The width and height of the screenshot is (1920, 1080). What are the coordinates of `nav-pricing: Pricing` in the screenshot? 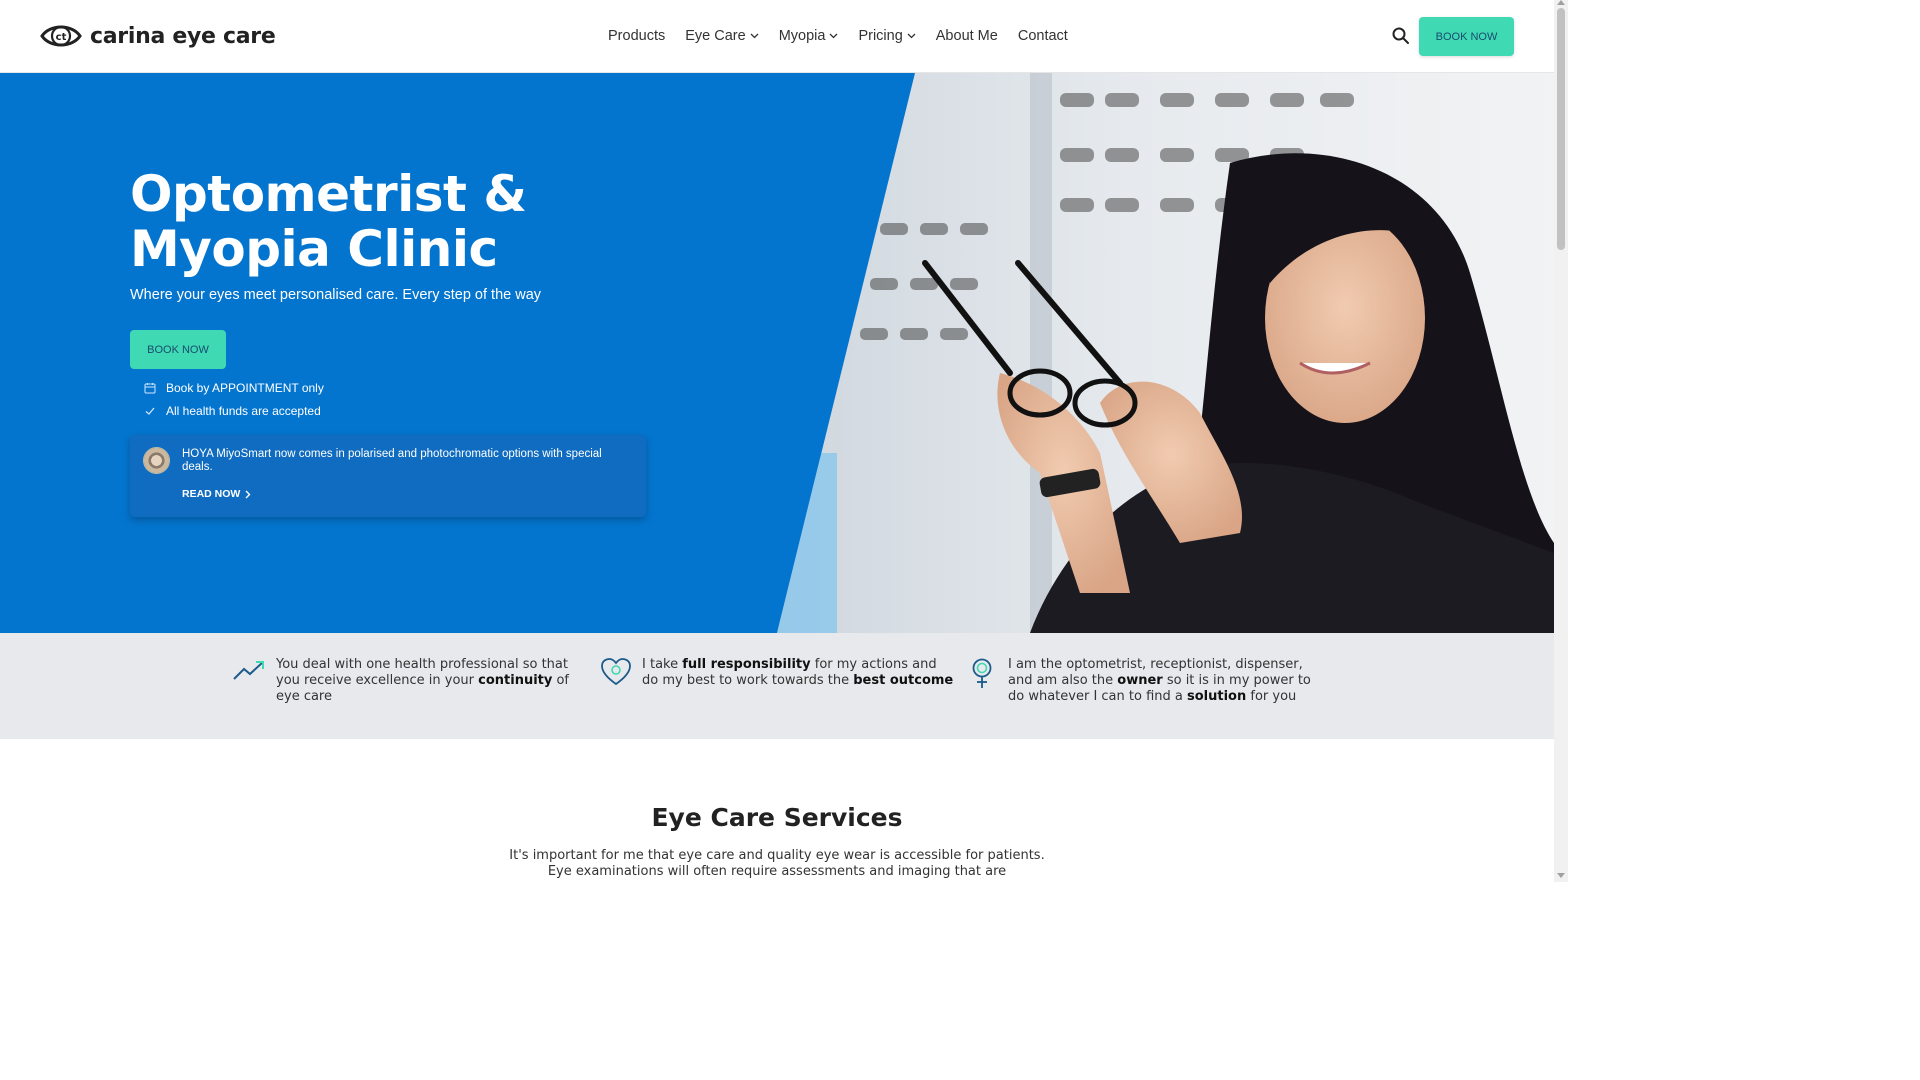 It's located at (887, 36).